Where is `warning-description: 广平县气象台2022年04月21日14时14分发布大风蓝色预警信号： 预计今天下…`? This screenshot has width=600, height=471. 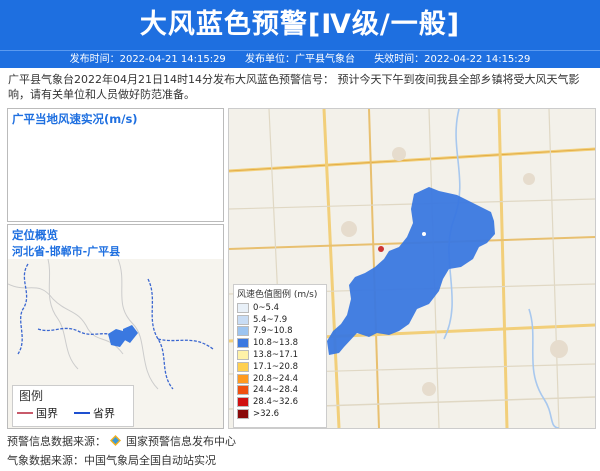 warning-description: 广平县气象台2022年04月21日14时14分发布大风蓝色预警信号： 预计今天下… is located at coordinates (294, 87).